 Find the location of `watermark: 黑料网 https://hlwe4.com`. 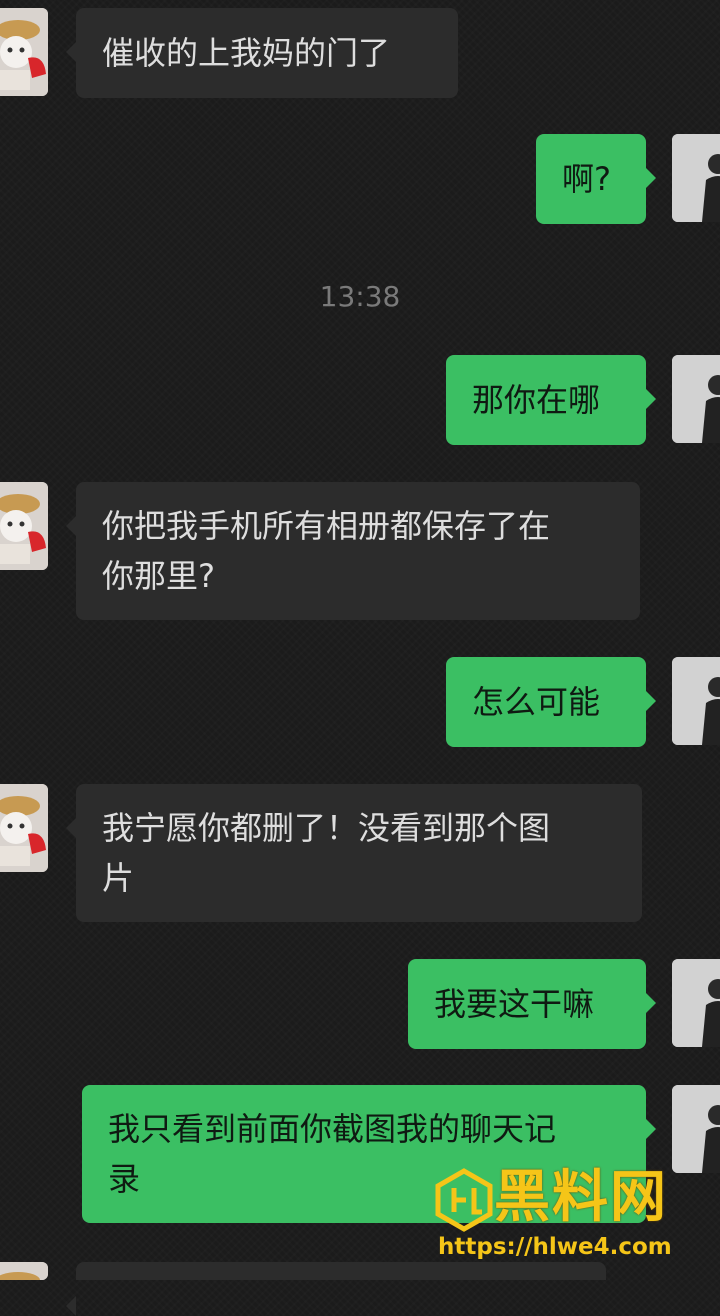

watermark: 黑料网 https://hlwe4.com is located at coordinates (562, 1221).